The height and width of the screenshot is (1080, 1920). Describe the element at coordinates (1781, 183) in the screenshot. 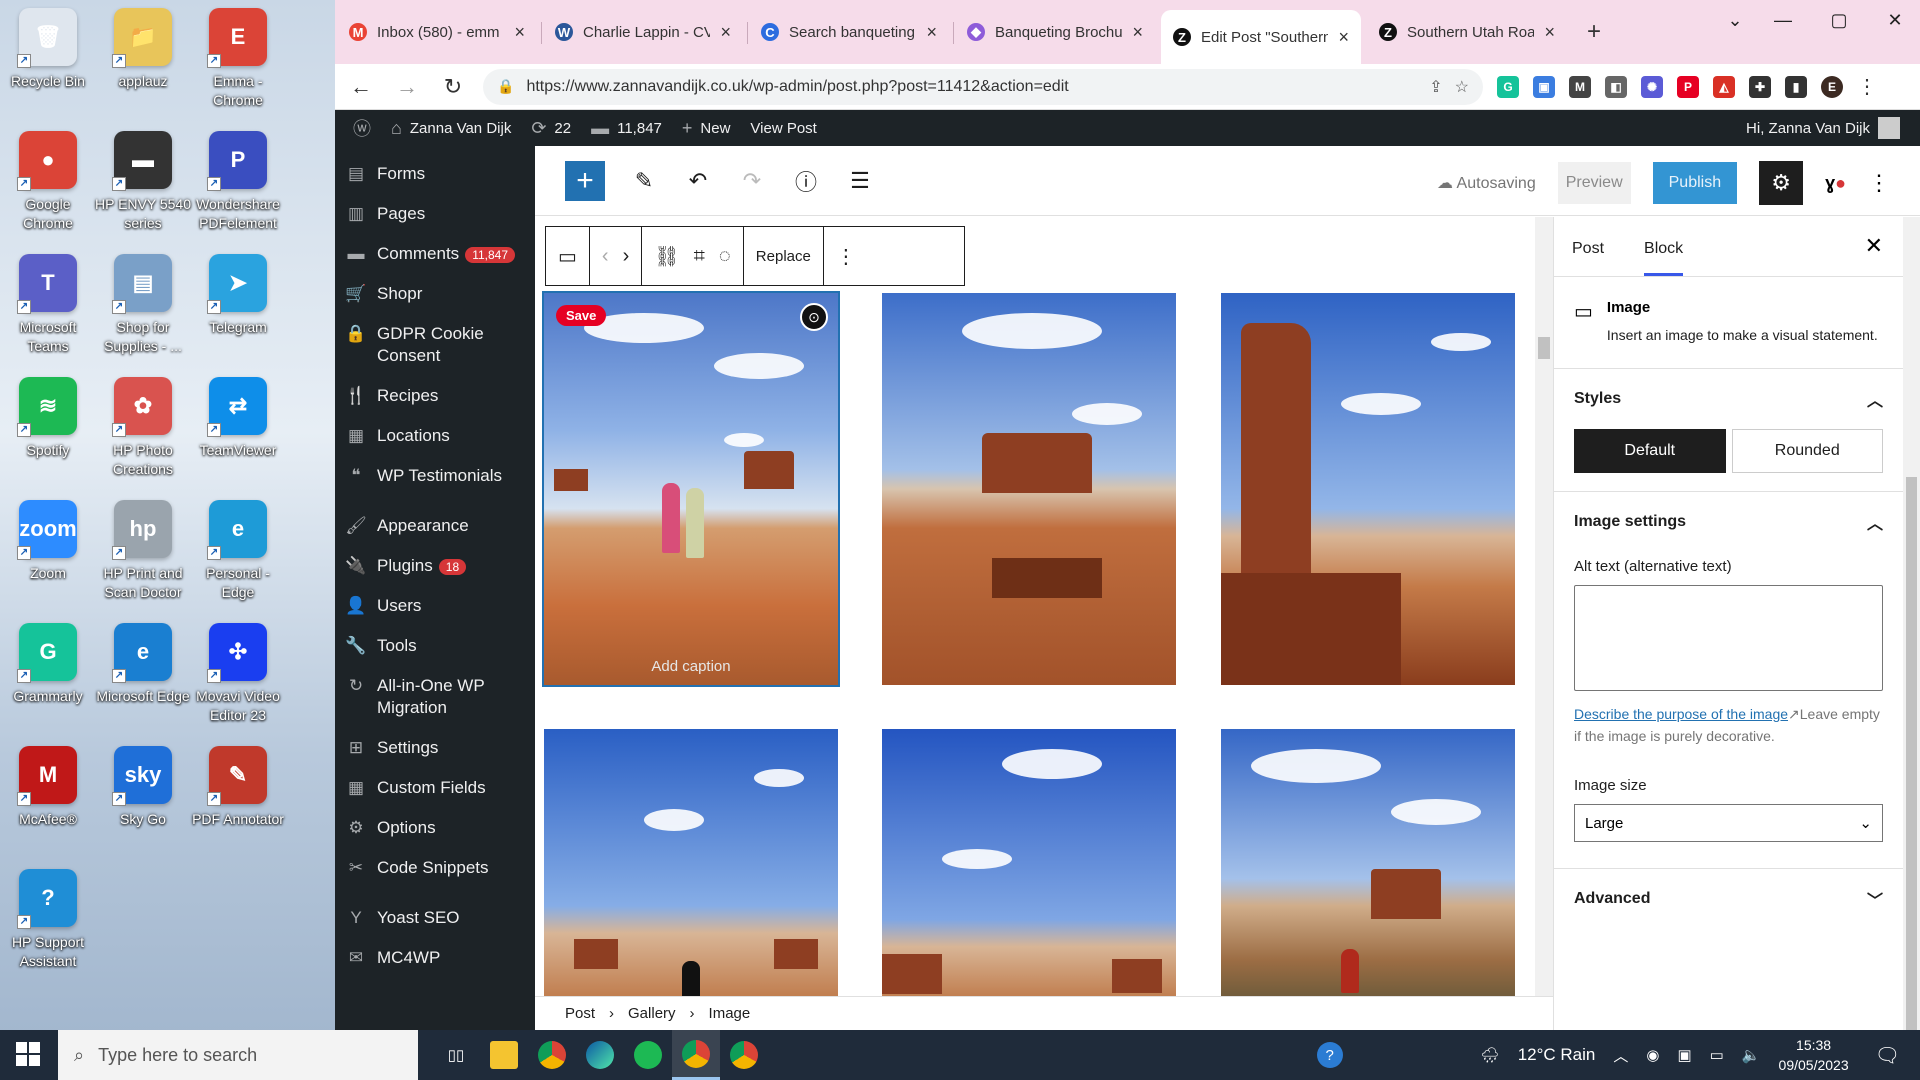

I see `settings-gear-icon: ⚙` at that location.